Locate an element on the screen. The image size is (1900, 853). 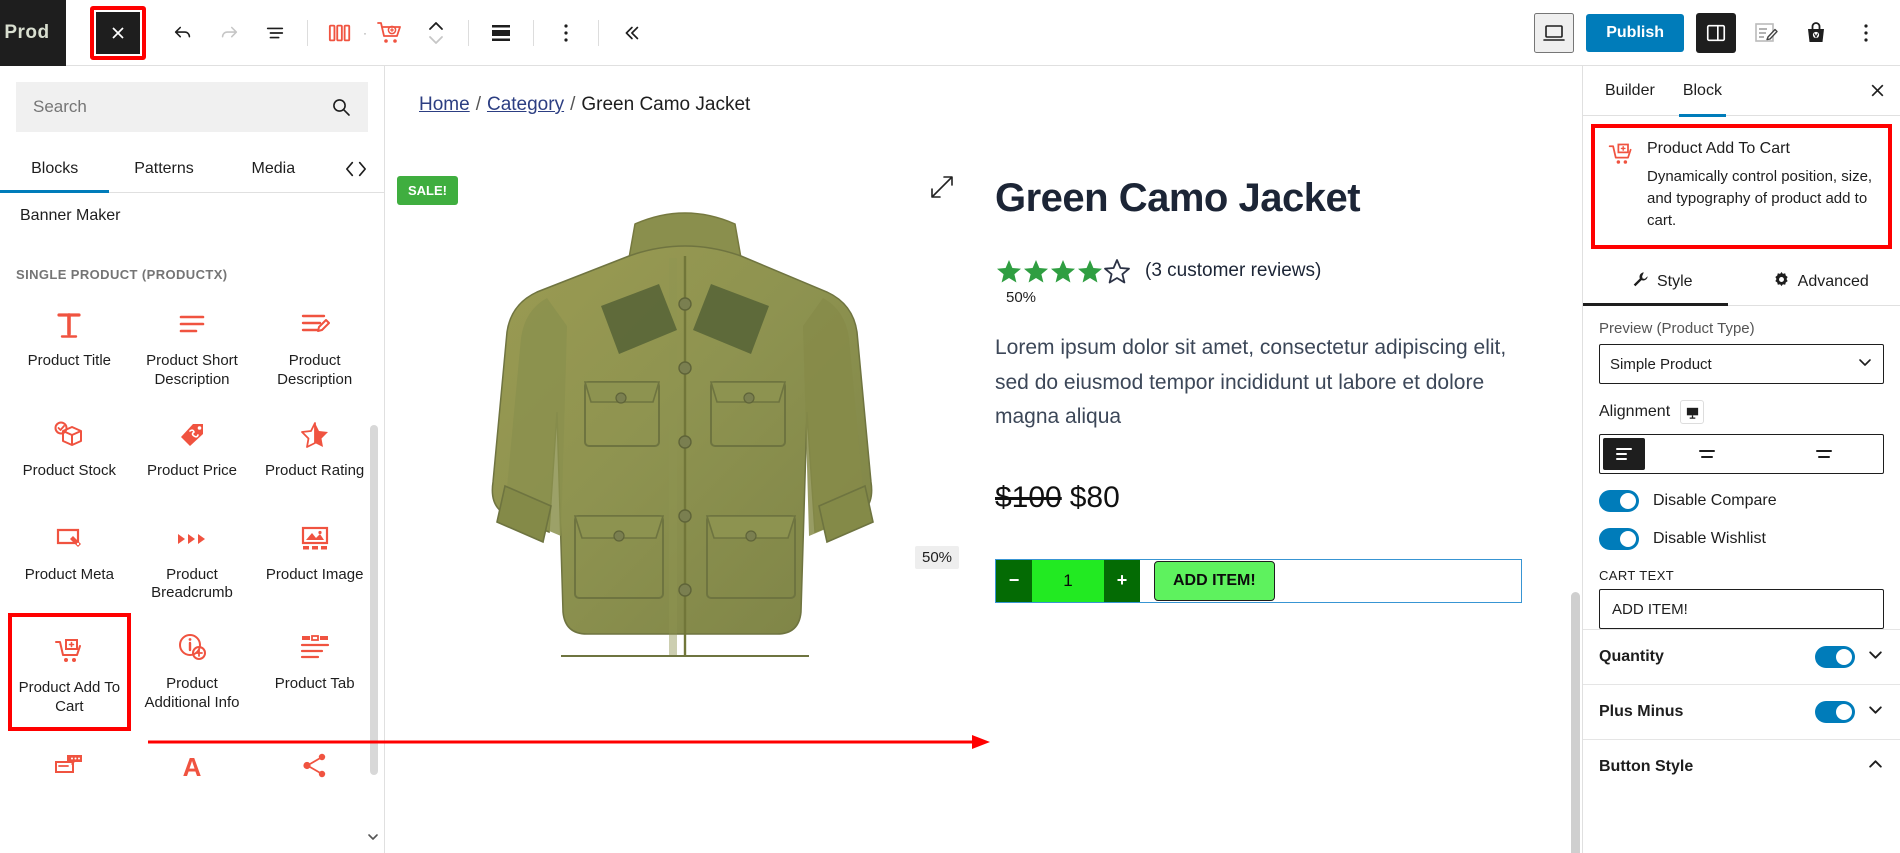
toolbar-divider is located at coordinates (307, 32).